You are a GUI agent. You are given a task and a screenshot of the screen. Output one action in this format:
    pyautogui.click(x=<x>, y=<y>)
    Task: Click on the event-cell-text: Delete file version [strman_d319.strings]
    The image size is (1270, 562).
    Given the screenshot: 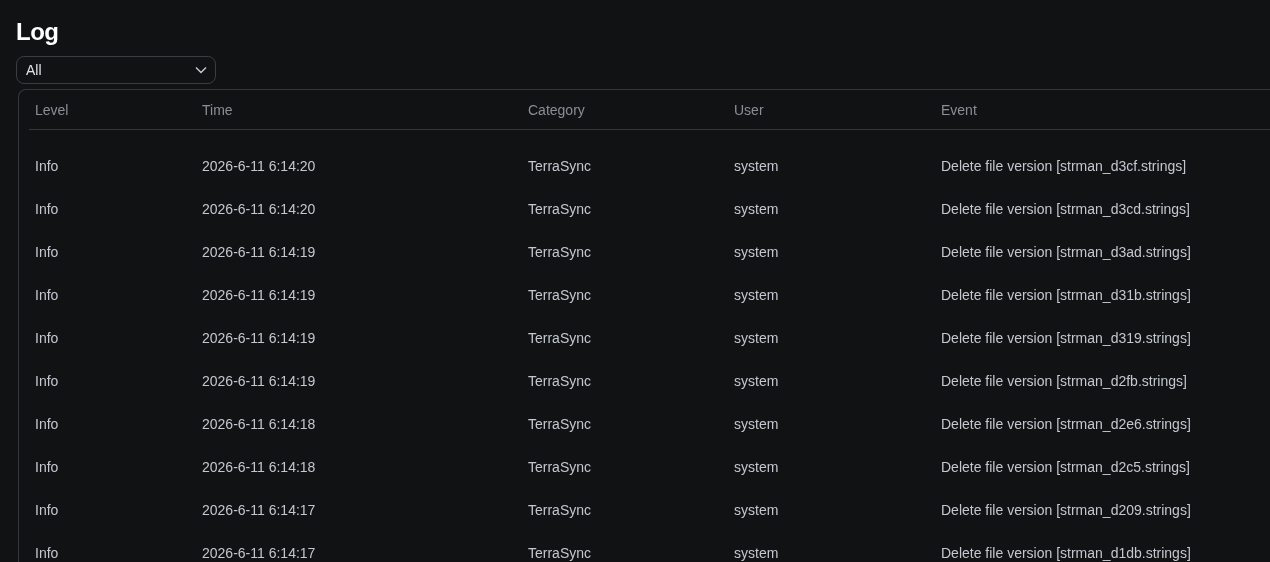 What is the action you would take?
    pyautogui.click(x=1066, y=337)
    